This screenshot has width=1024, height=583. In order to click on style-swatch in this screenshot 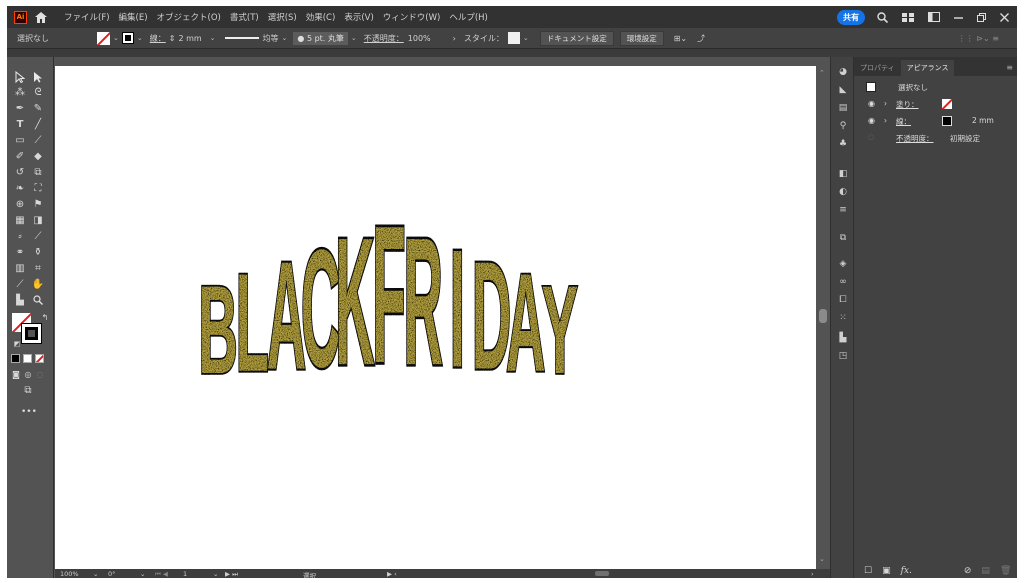, I will do `click(513, 38)`.